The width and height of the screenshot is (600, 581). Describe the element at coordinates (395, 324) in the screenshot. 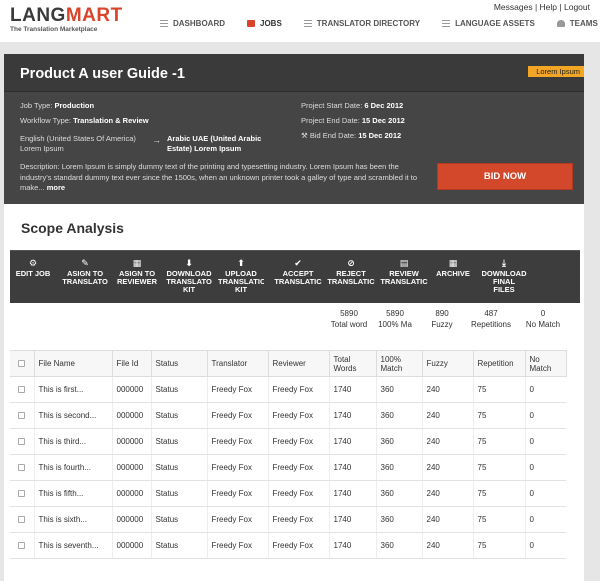

I see `summary-label: 100% Ma` at that location.